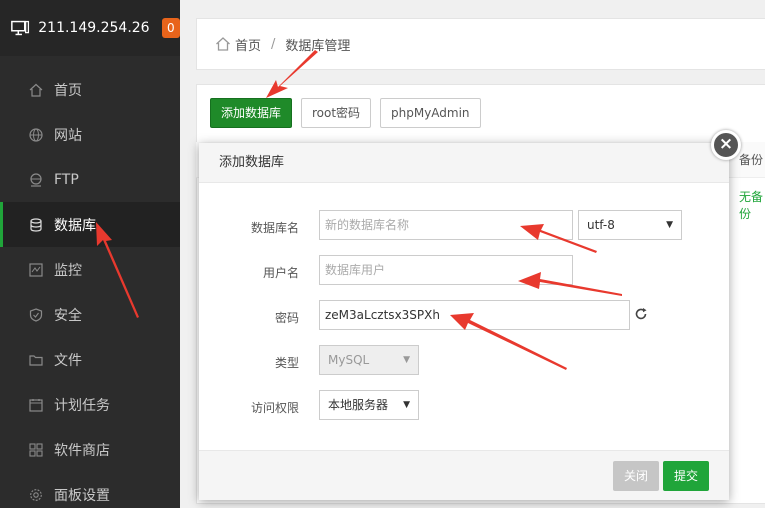 The image size is (765, 508). I want to click on db-name-label: 数据库名, so click(274, 228).